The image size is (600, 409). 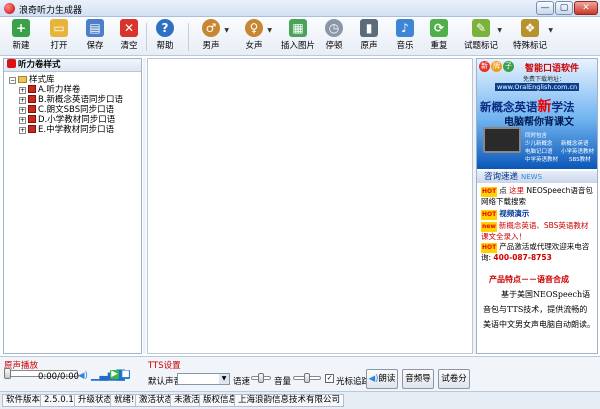 What do you see at coordinates (545, 8) in the screenshot?
I see `minimize-button: —` at bounding box center [545, 8].